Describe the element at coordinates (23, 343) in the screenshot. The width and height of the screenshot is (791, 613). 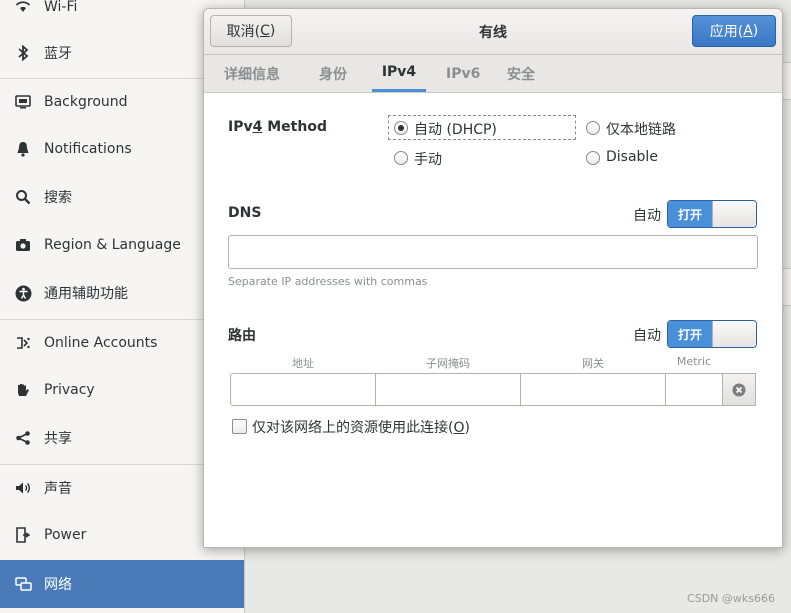
I see `online-accounts-icon` at that location.